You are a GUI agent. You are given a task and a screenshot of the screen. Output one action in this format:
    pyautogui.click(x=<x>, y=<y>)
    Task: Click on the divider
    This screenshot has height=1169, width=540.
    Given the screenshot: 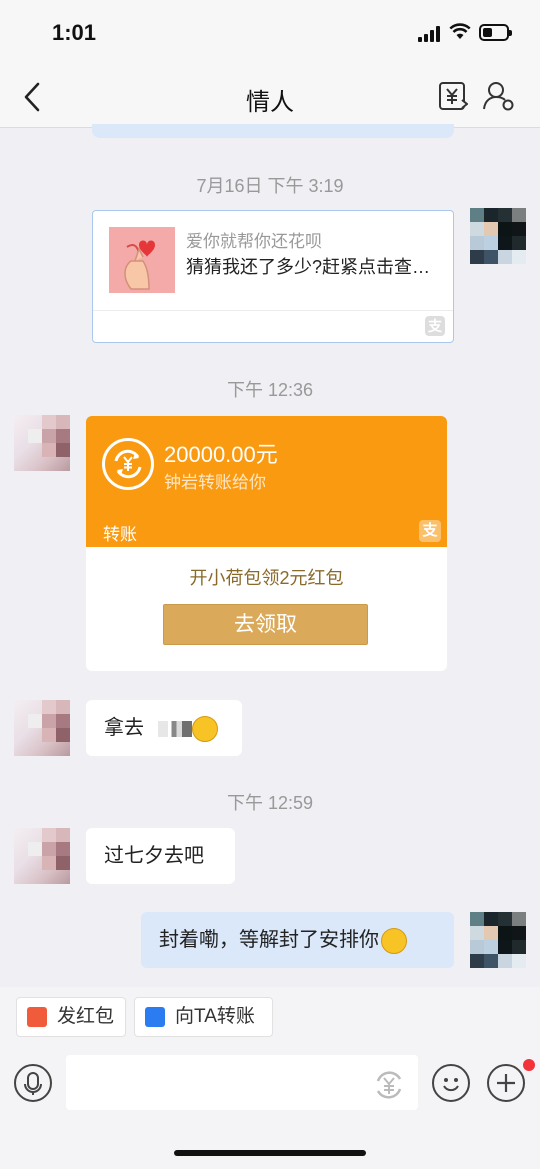 What is the action you would take?
    pyautogui.click(x=273, y=310)
    